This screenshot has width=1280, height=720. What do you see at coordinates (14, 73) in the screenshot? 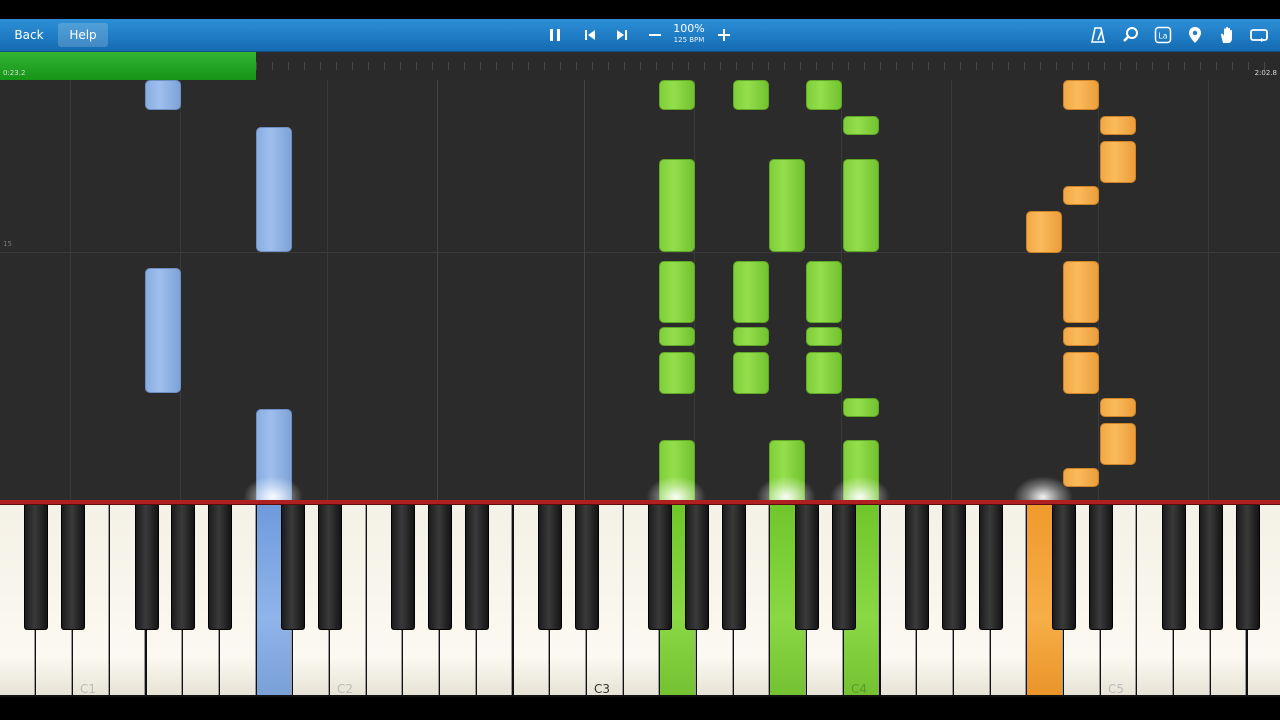
I see `current-time: 0:23.2` at bounding box center [14, 73].